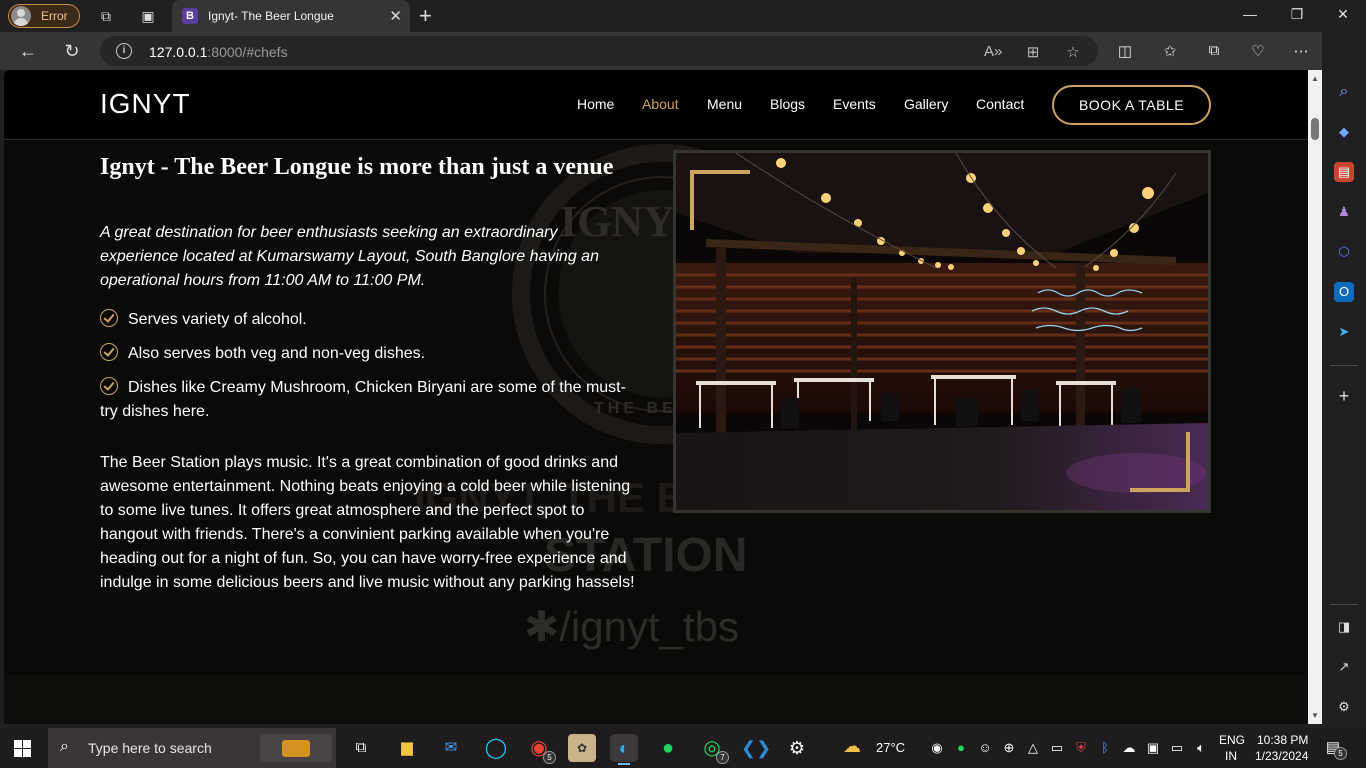 The height and width of the screenshot is (768, 1366). What do you see at coordinates (713, 749) in the screenshot?
I see `whatsapp-icon: ◎ 7` at bounding box center [713, 749].